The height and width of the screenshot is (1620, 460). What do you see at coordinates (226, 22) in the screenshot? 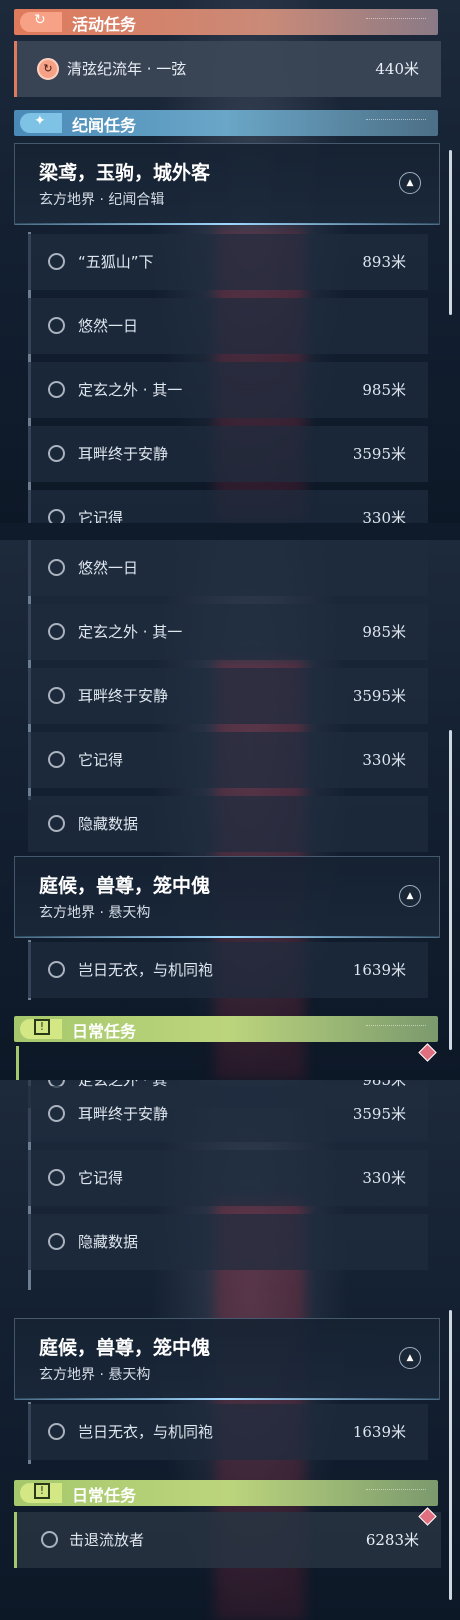
I see `category-header-active: ↻ 活动任务` at bounding box center [226, 22].